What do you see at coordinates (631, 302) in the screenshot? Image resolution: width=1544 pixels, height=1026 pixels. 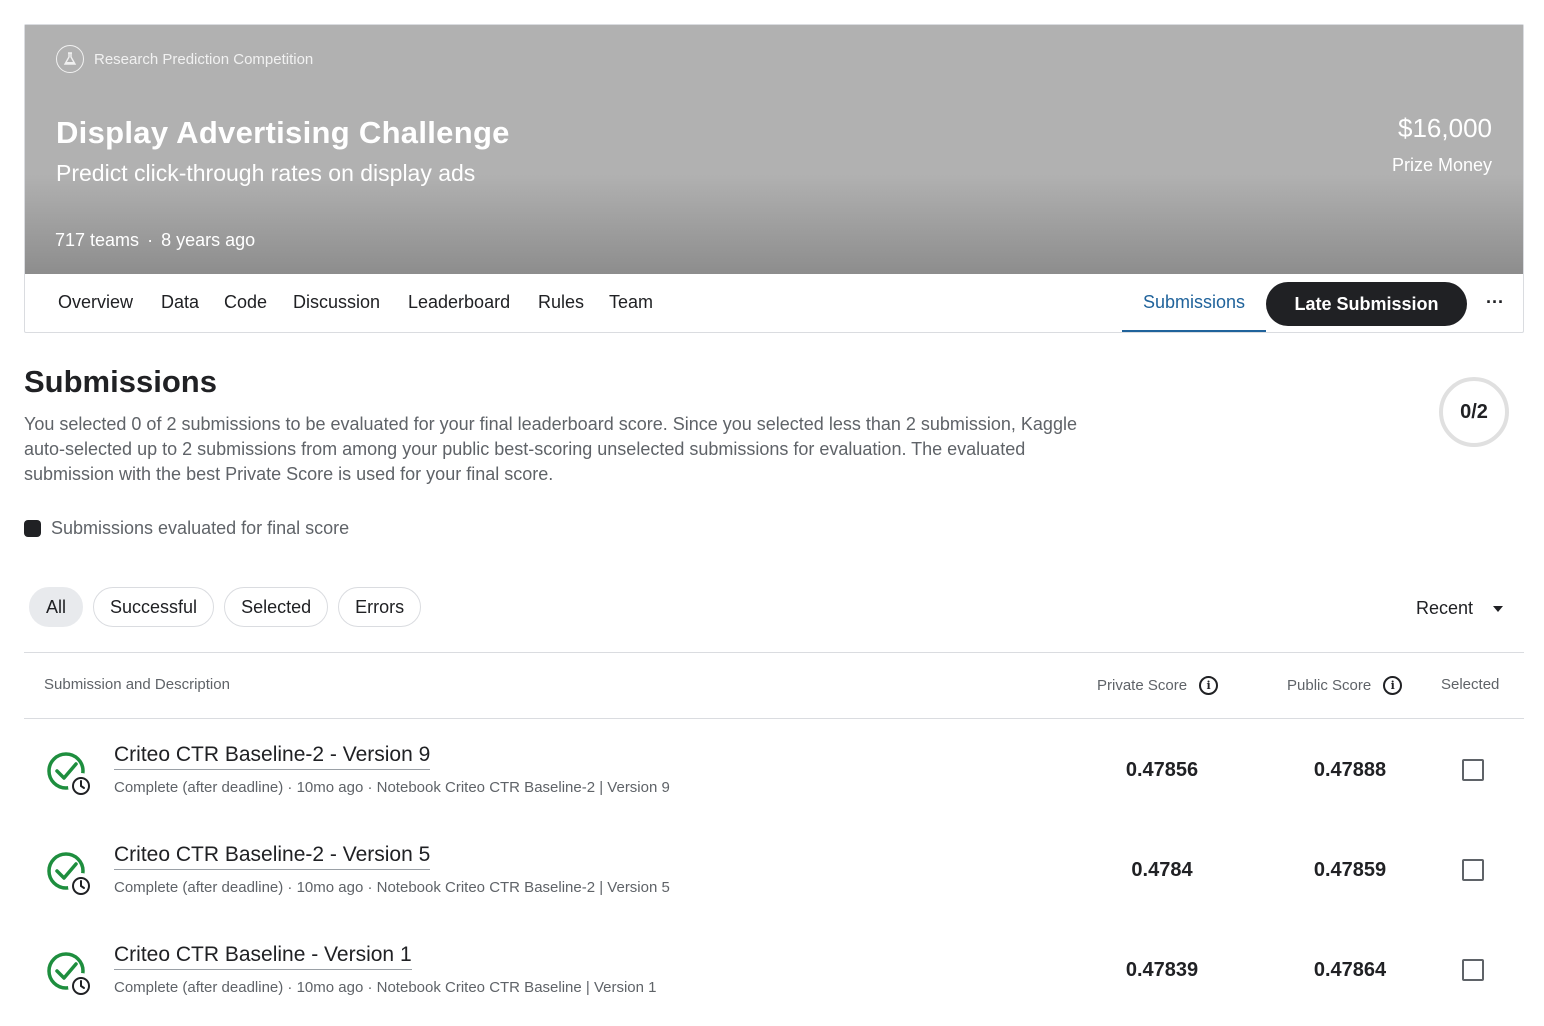 I see `tab-team: Team` at bounding box center [631, 302].